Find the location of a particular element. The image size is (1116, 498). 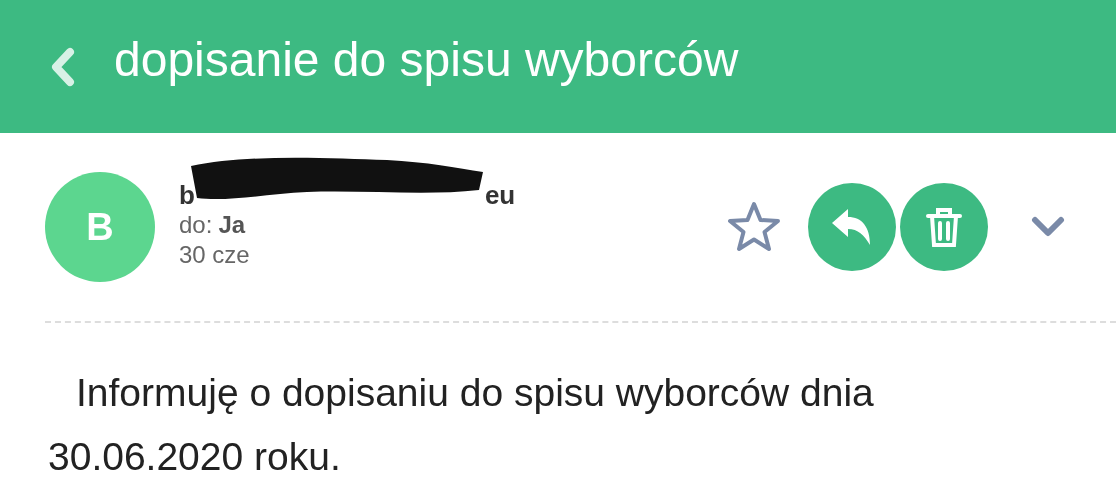

recipient-label: do: is located at coordinates (196, 225).